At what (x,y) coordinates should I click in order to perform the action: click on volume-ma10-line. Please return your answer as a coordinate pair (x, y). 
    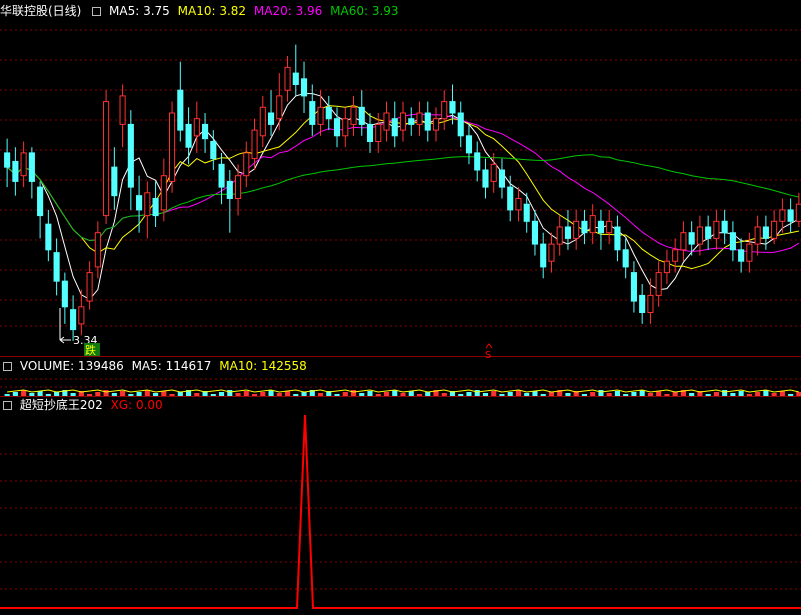
    Looking at the image, I should click on (403, 391).